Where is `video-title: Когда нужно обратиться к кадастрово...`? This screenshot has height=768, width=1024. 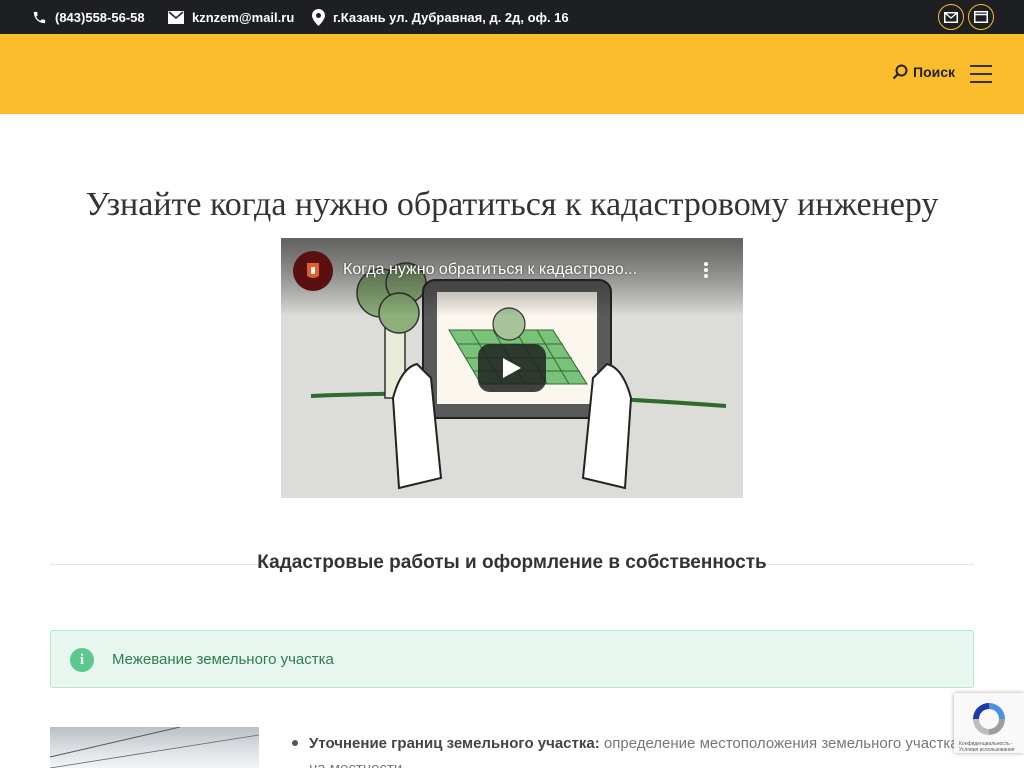 video-title: Когда нужно обратиться к кадастрово... is located at coordinates (490, 270).